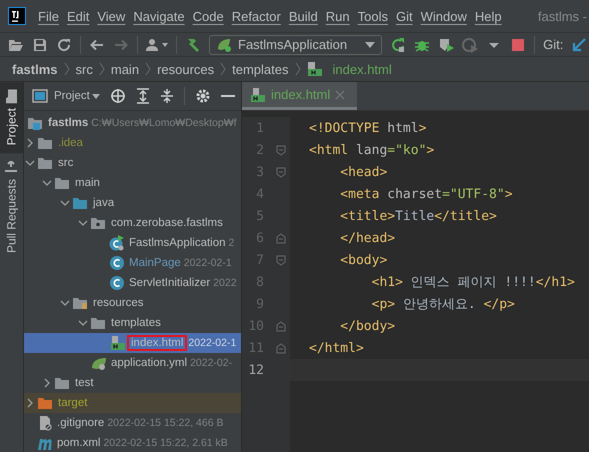 This screenshot has width=589, height=452. I want to click on tool-window-tab: Pull Requests, so click(11, 207).